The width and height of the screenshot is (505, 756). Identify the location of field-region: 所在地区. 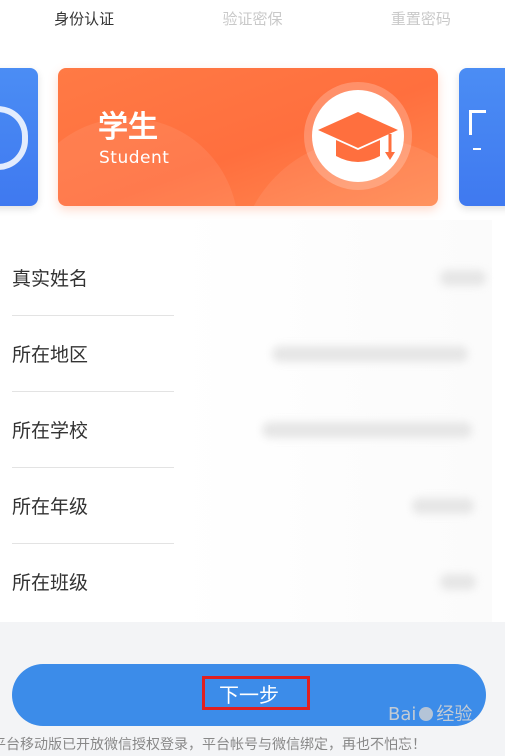
(252, 354).